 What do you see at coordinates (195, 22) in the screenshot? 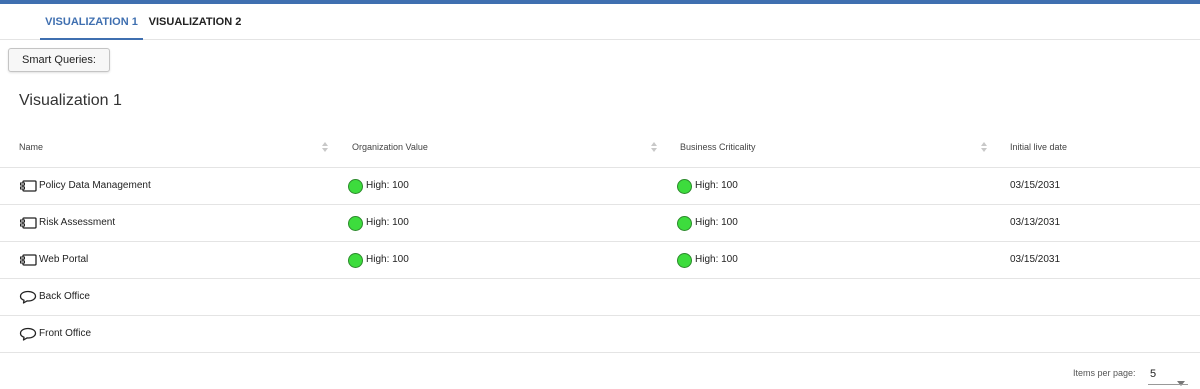
I see `tab-visualization-2: VISUALIZATION 2` at bounding box center [195, 22].